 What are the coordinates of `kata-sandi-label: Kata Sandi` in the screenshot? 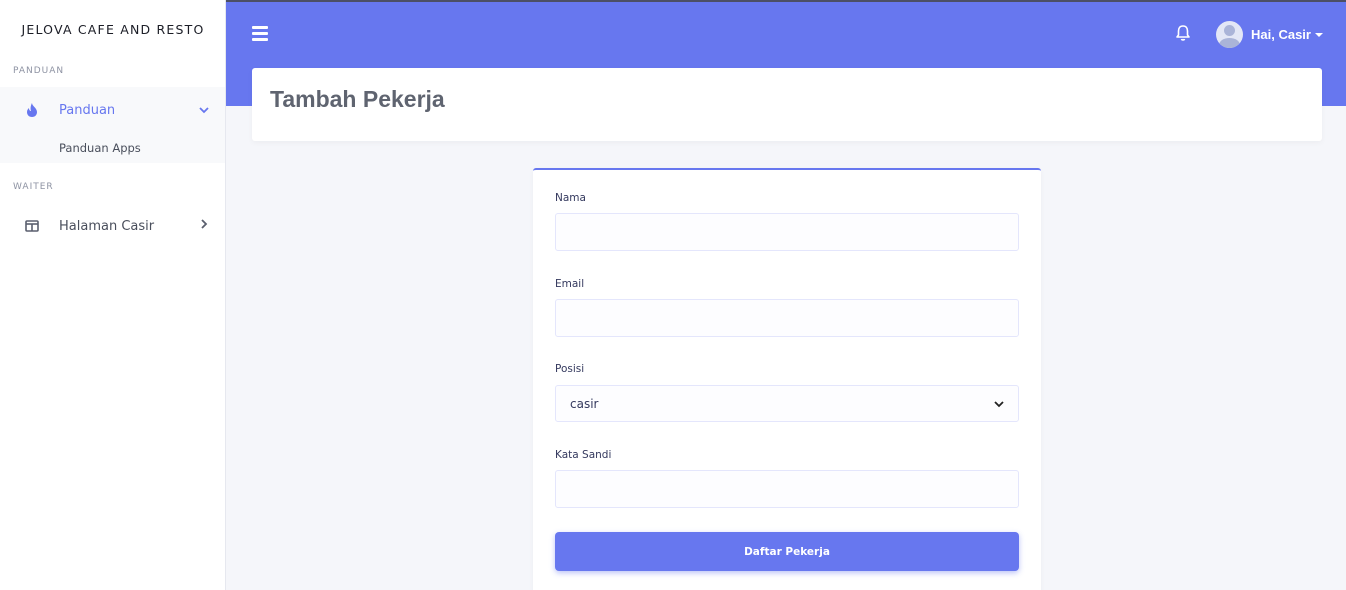 It's located at (583, 455).